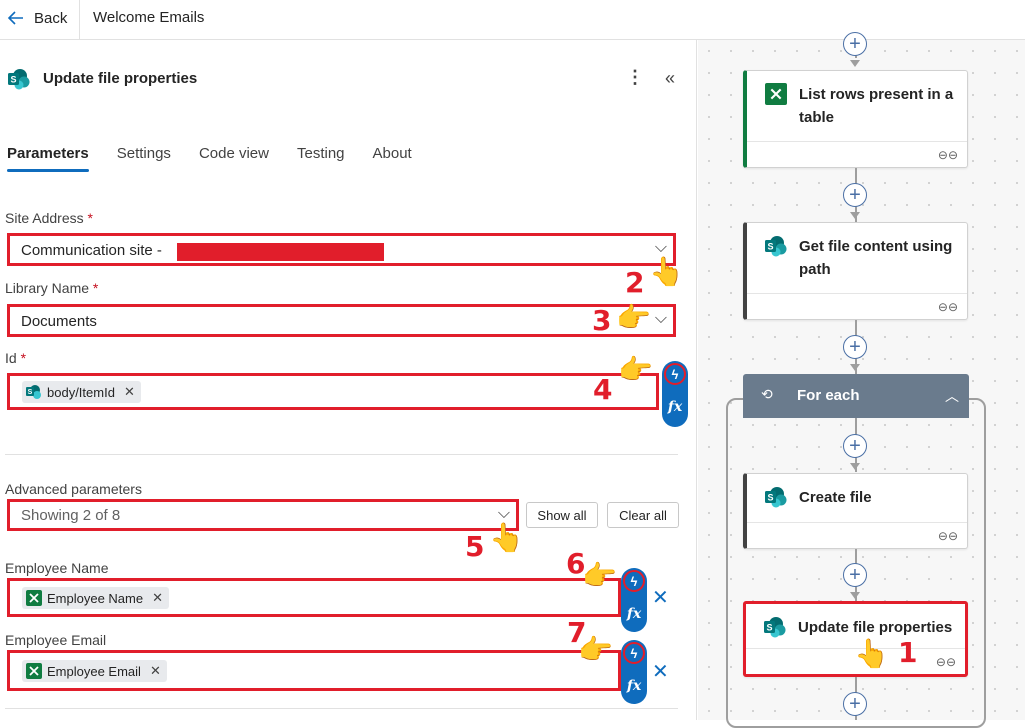  Describe the element at coordinates (321, 158) in the screenshot. I see `tab-testing: Testing` at that location.